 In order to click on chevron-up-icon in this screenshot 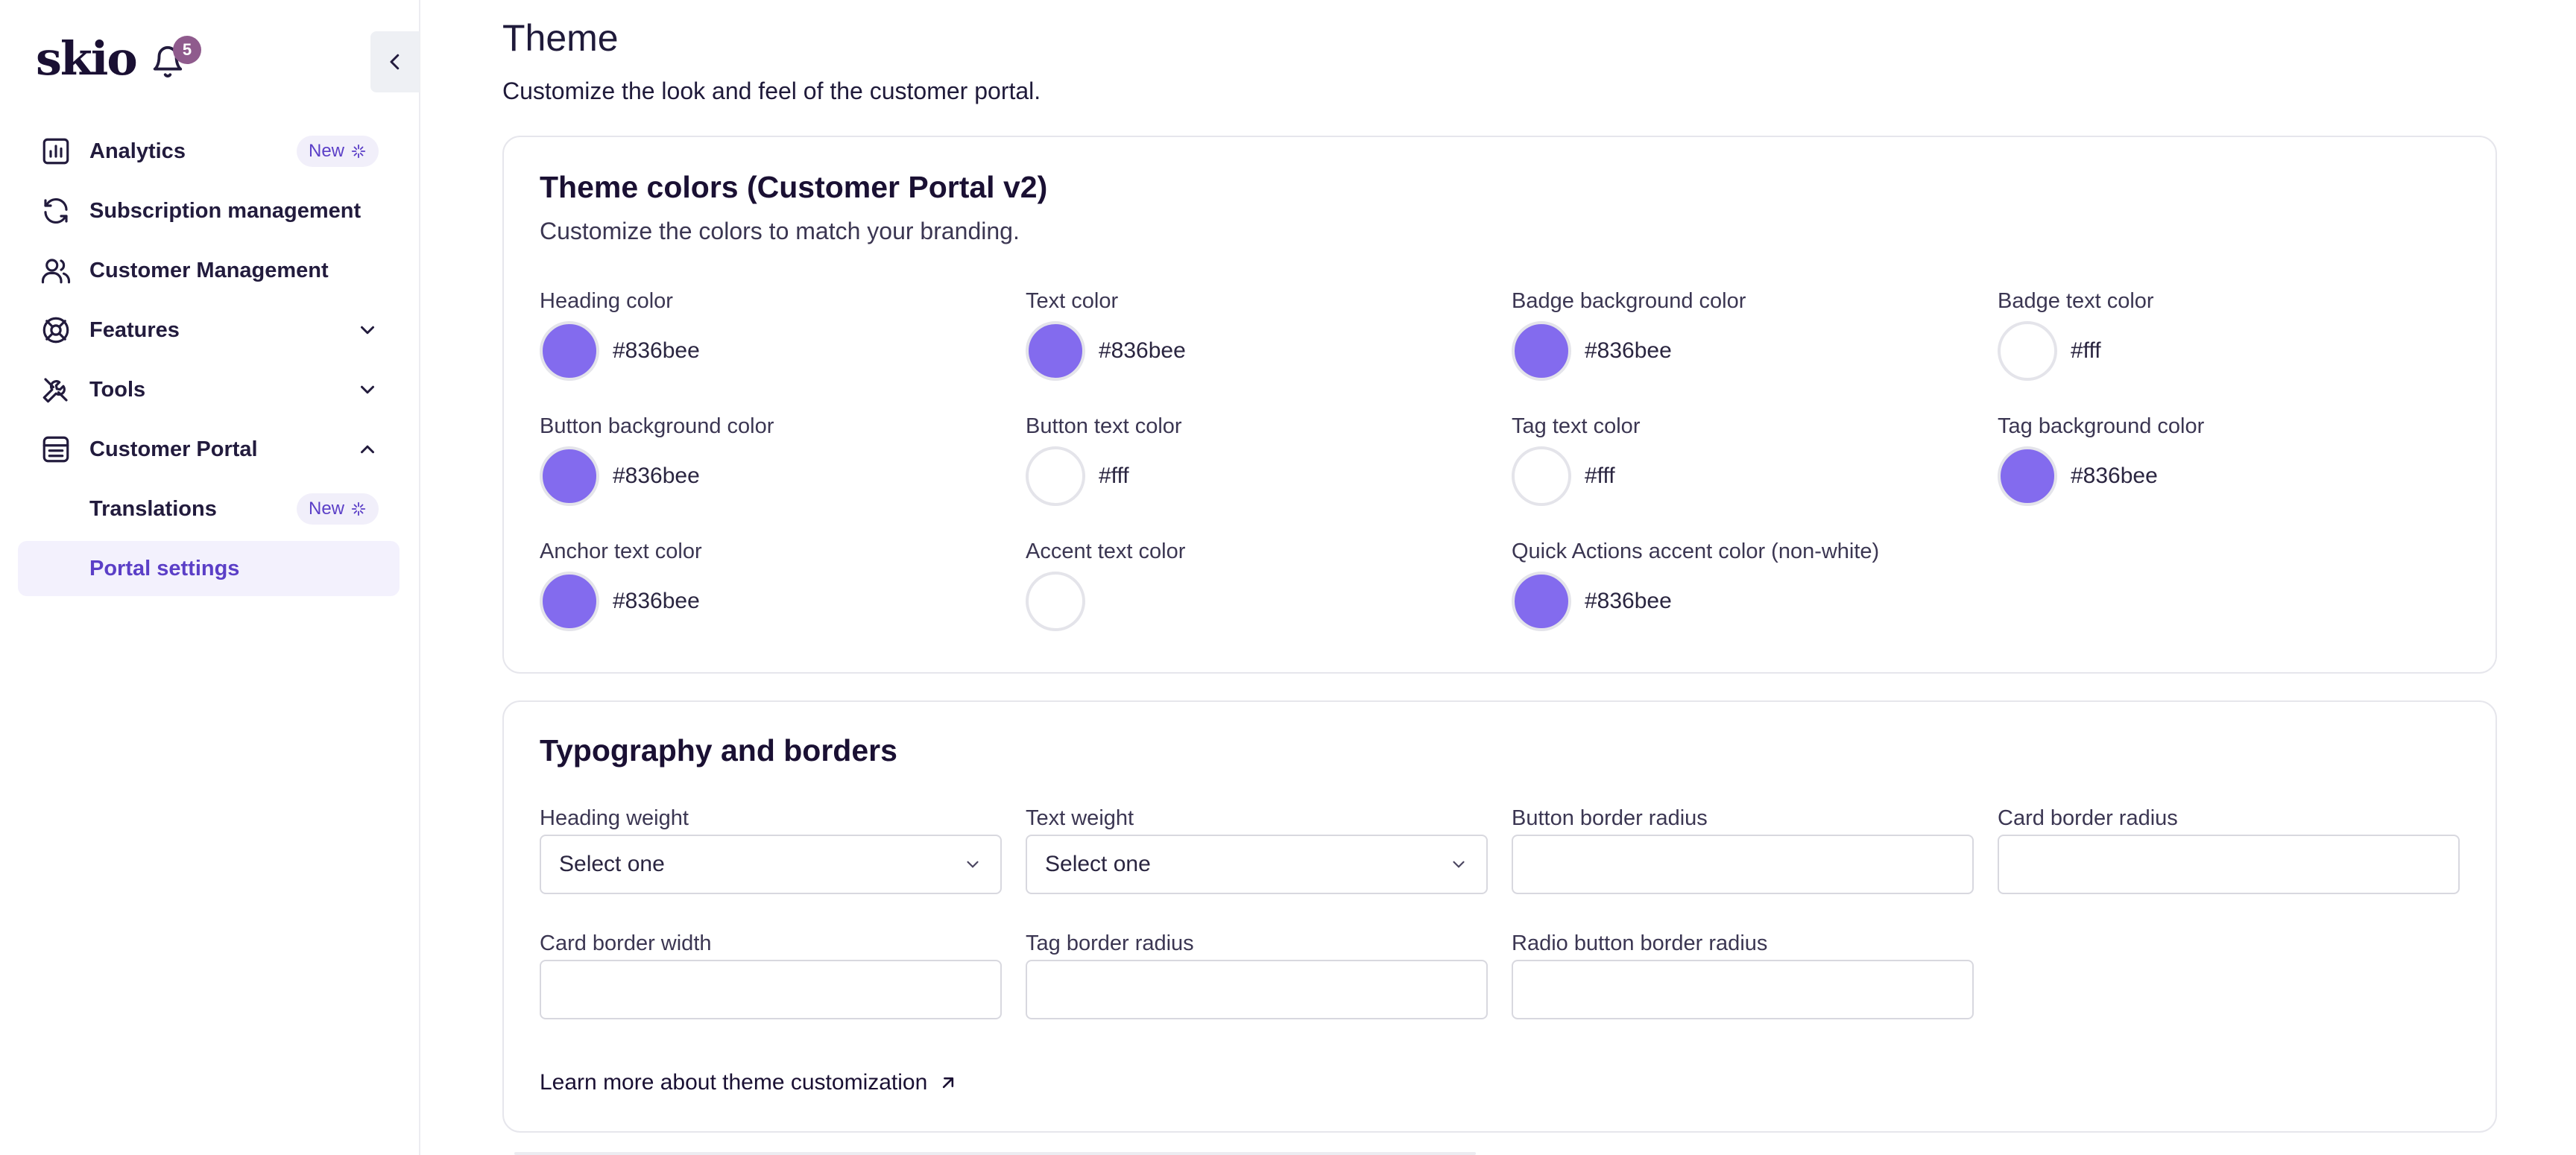, I will do `click(368, 449)`.